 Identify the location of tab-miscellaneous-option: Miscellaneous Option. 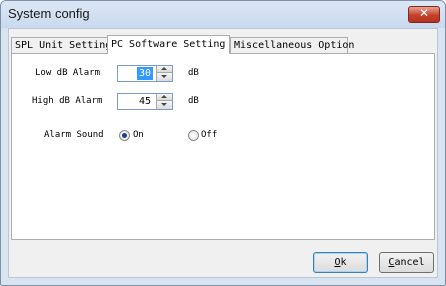
(292, 45).